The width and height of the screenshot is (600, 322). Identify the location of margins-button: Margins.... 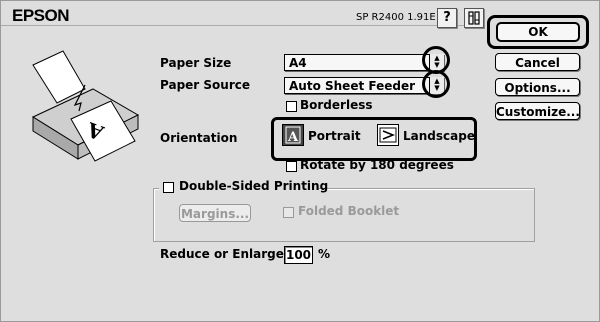
(215, 213).